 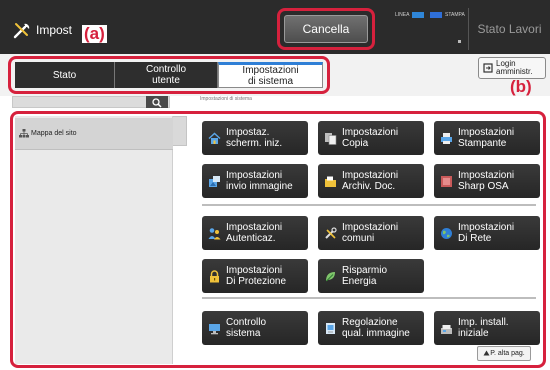 I want to click on app-title: Impost, so click(x=54, y=30).